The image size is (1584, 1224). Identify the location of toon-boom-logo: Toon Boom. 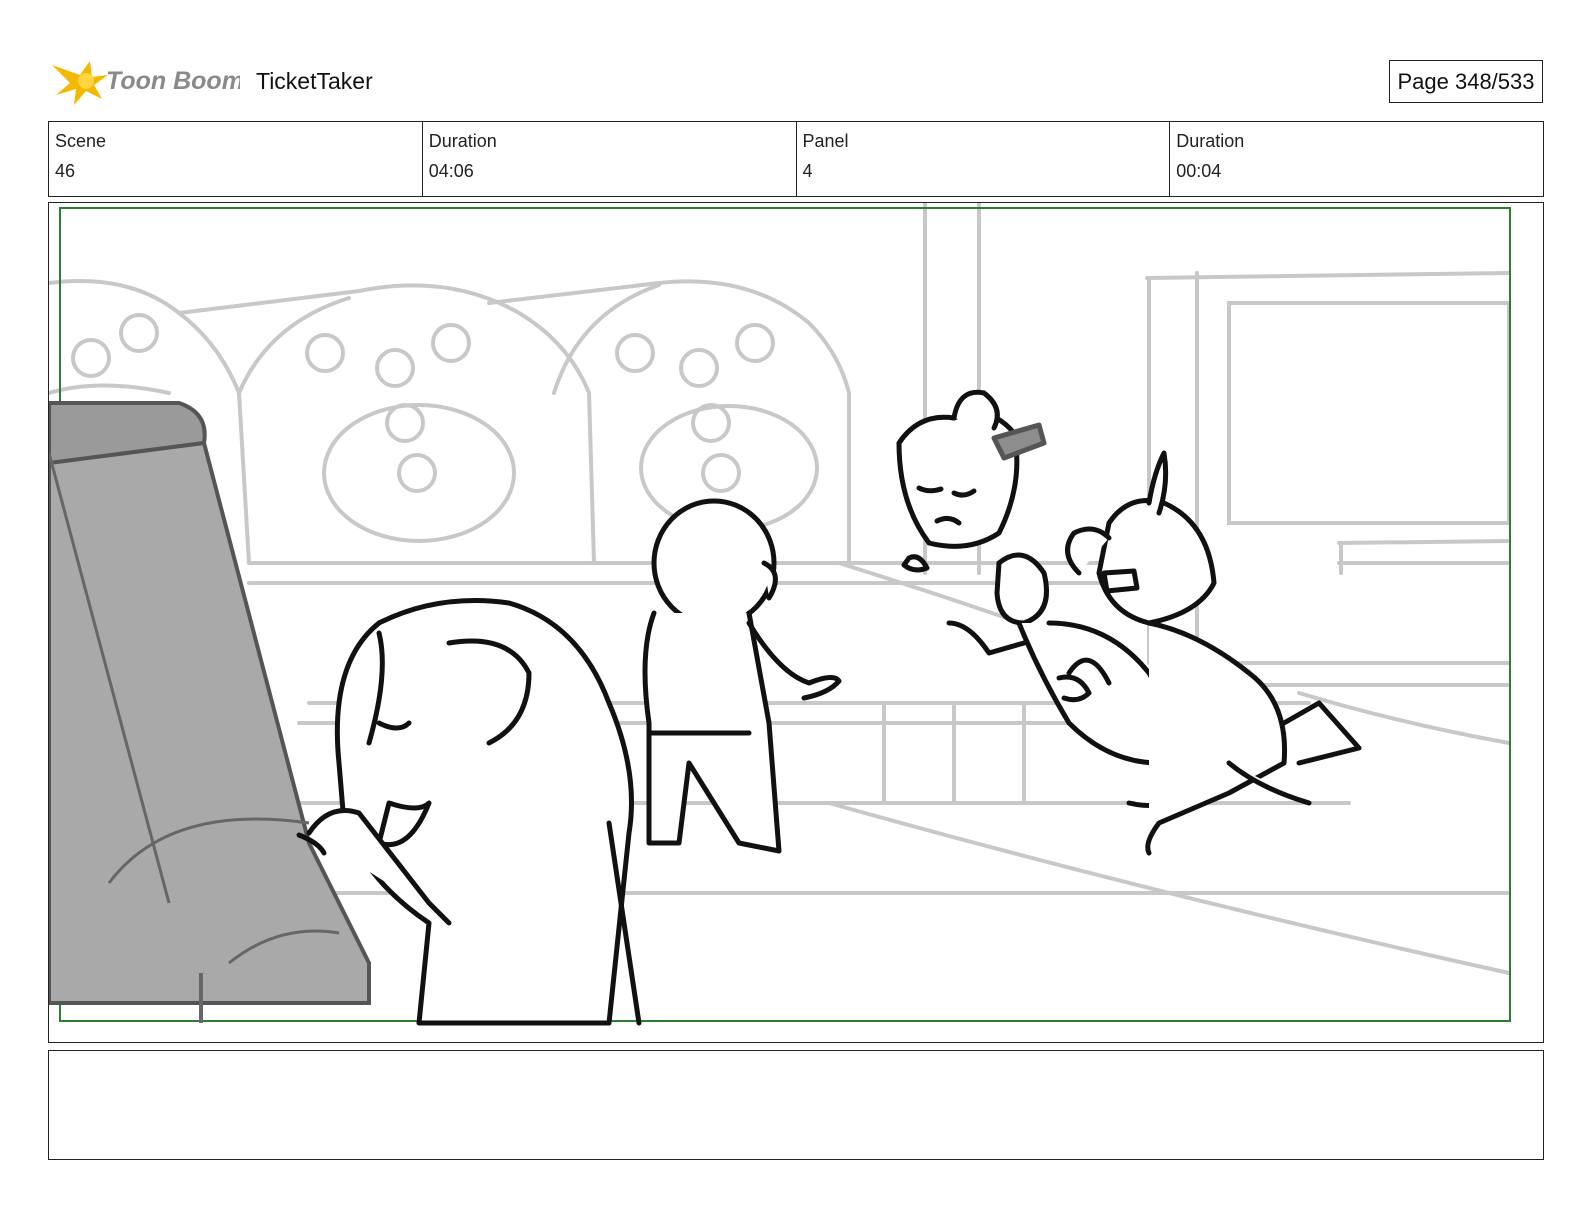
(147, 81).